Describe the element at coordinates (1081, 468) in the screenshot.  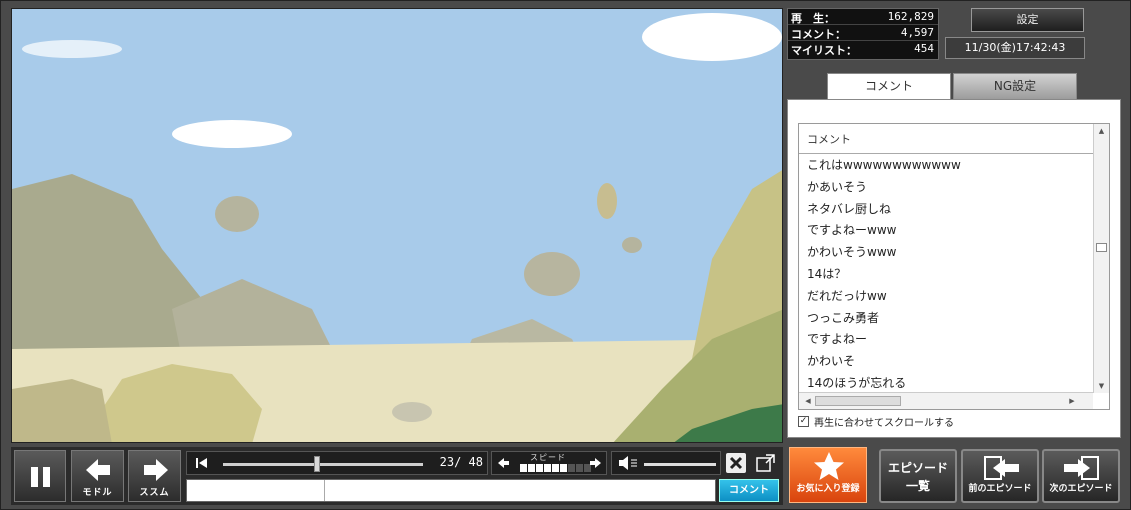
I see `next-episode-icon` at that location.